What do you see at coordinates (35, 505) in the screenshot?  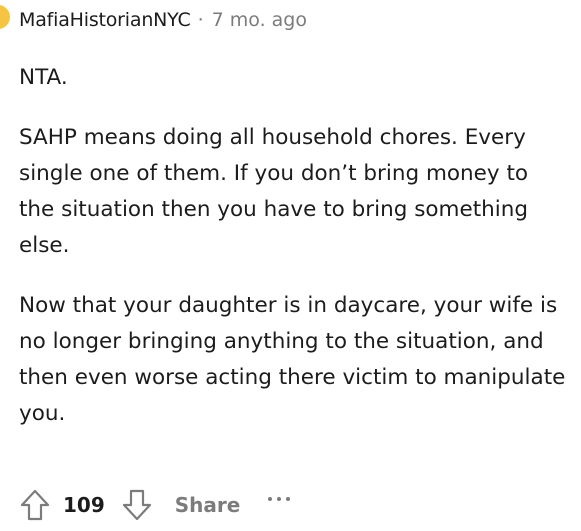 I see `upvote-arrow-icon` at bounding box center [35, 505].